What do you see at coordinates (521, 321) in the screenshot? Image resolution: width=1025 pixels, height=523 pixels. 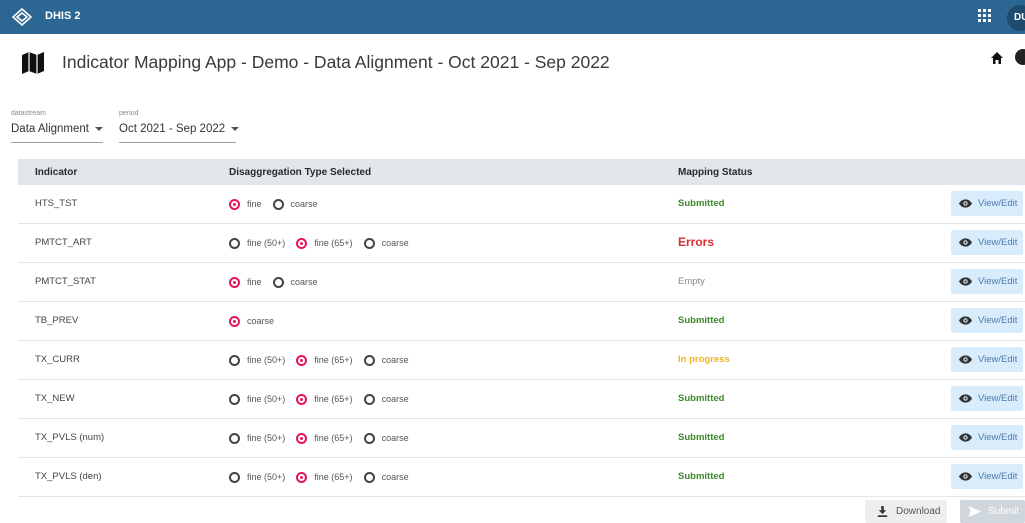 I see `table-row: TB_PREV coarse Submitted View/Edit` at bounding box center [521, 321].